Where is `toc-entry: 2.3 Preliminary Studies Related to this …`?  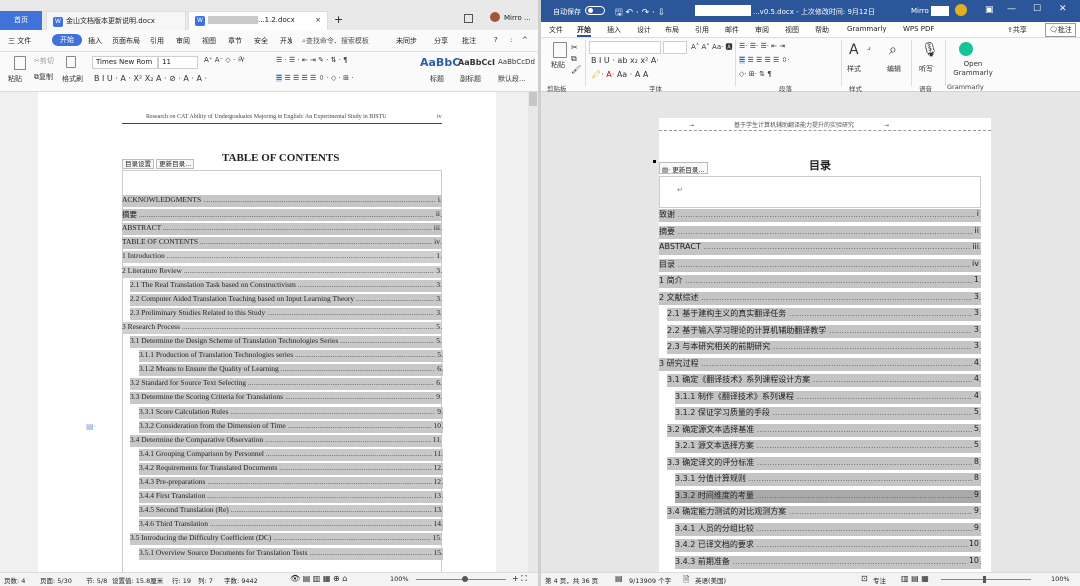 toc-entry: 2.3 Preliminary Studies Related to this … is located at coordinates (286, 313).